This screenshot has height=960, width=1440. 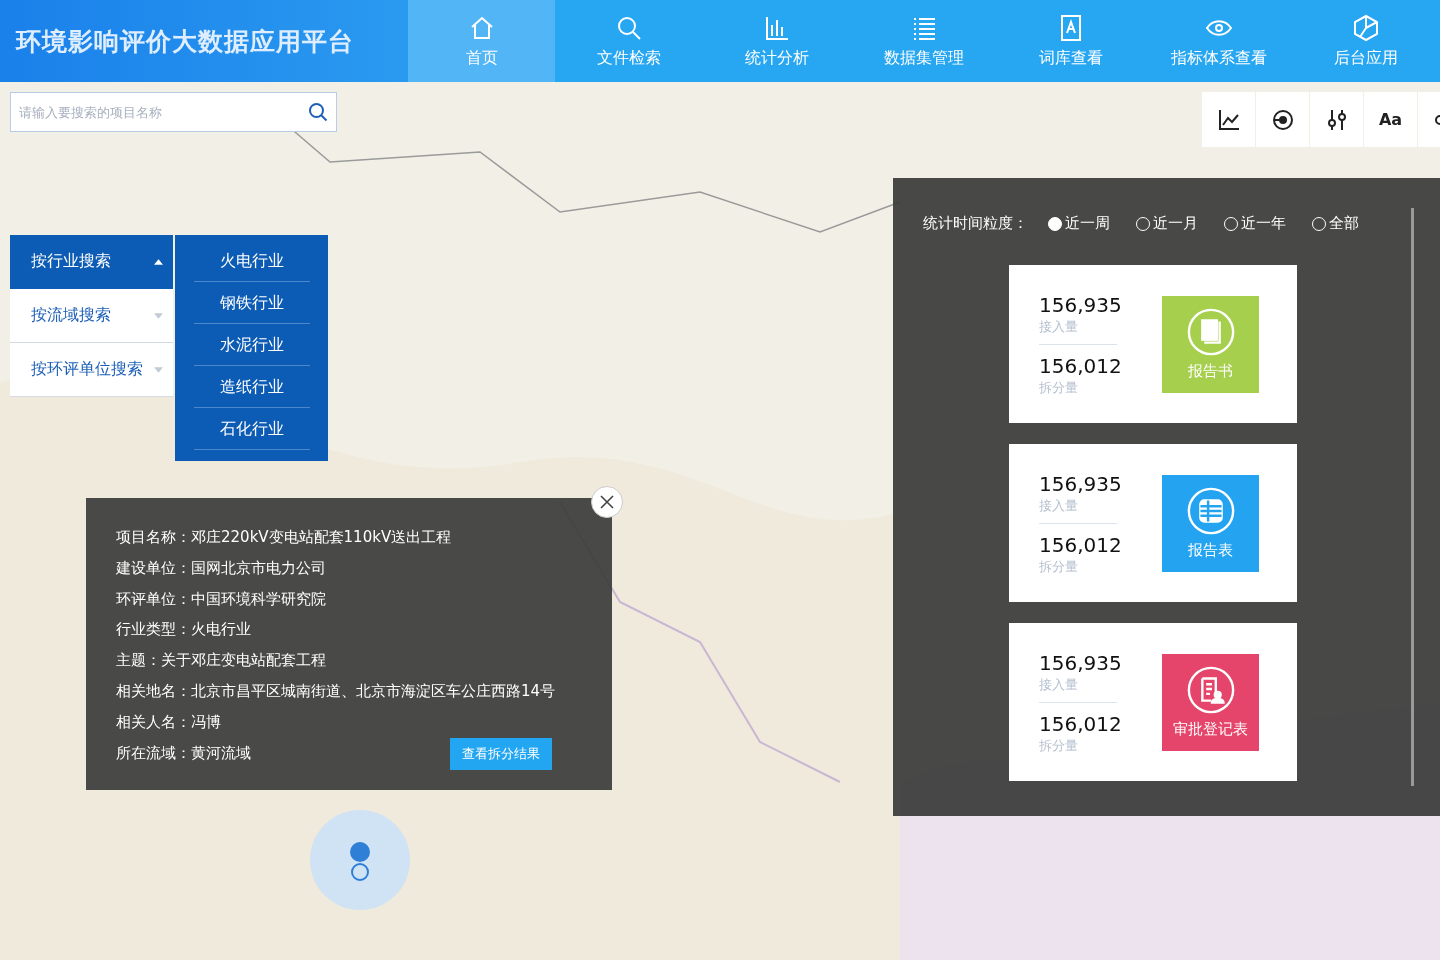 I want to click on info-line: 环评单位：中国环境科学研究院, so click(x=221, y=599).